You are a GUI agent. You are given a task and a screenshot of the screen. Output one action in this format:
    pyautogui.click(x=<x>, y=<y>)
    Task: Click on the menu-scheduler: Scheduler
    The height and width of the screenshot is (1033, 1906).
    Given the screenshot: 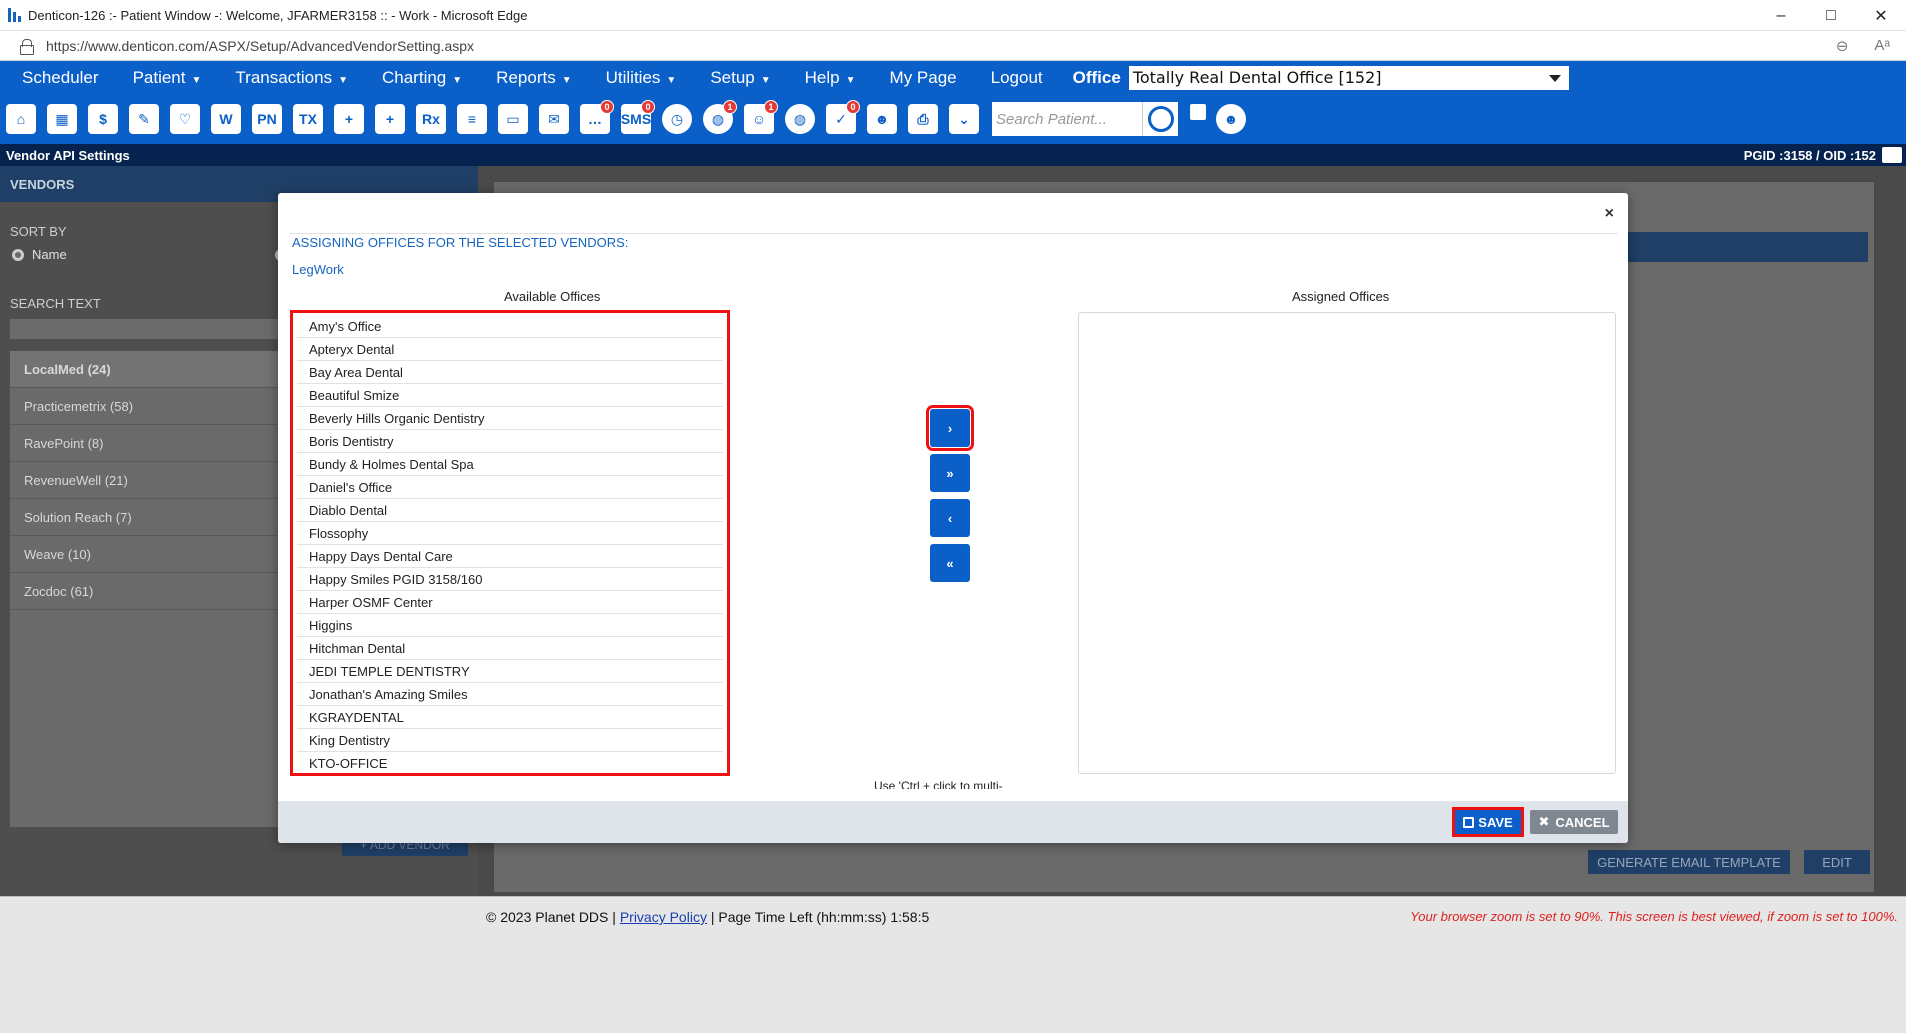 What is the action you would take?
    pyautogui.click(x=60, y=78)
    